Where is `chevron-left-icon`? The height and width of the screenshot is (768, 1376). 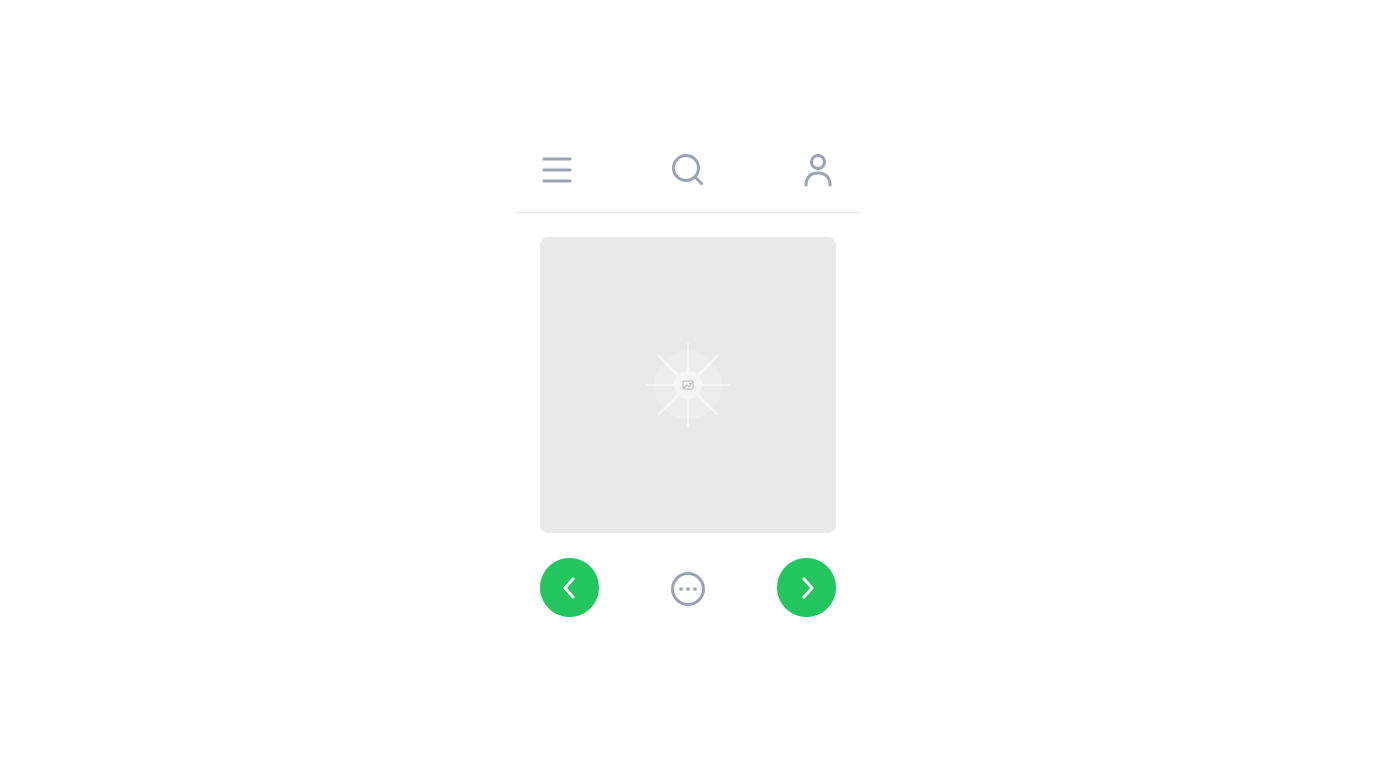 chevron-left-icon is located at coordinates (568, 587).